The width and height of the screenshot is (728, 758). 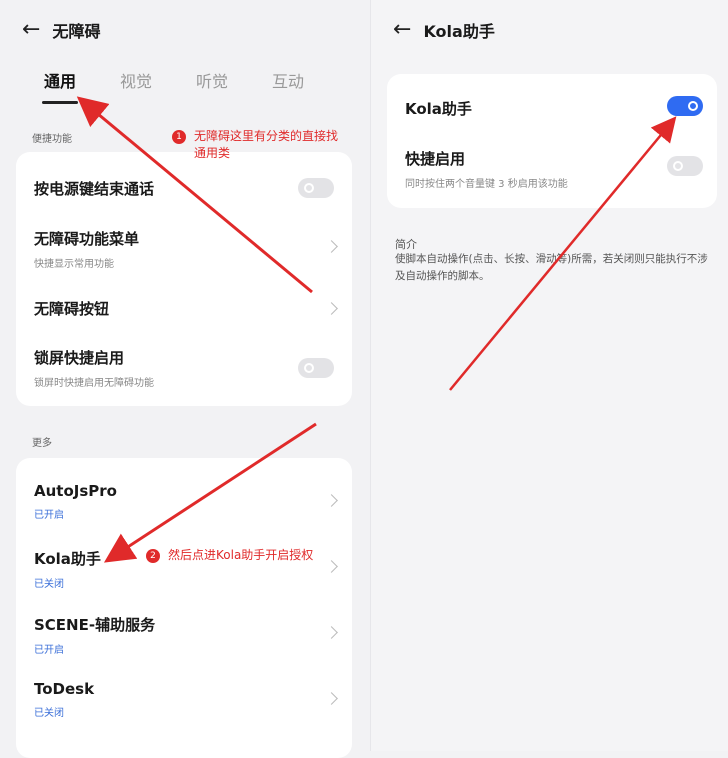 I want to click on intro-text: 使脚本自动操作(点击、长按、滑动等)所需，若关闭则只能执行不涉及自动操作的脚本。, so click(x=551, y=267).